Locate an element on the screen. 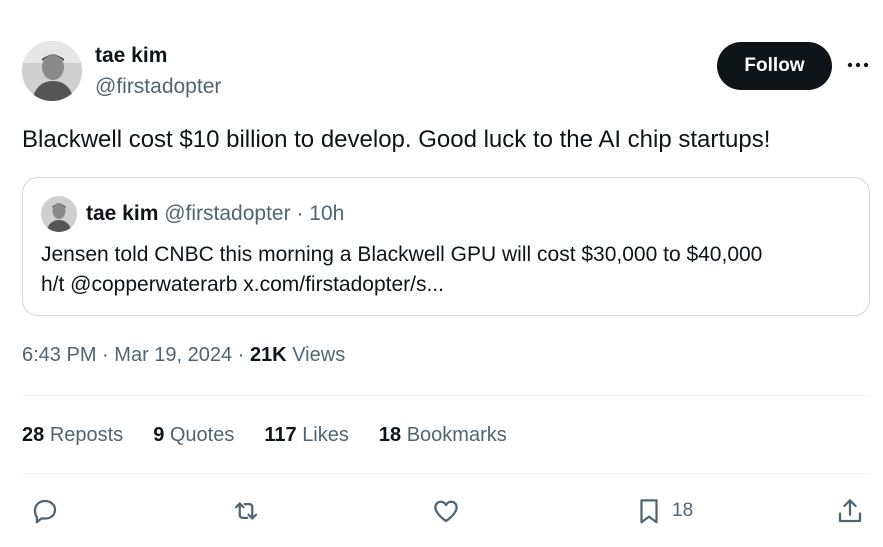 This screenshot has width=883, height=547. author-handle: @firstadopter is located at coordinates (158, 87).